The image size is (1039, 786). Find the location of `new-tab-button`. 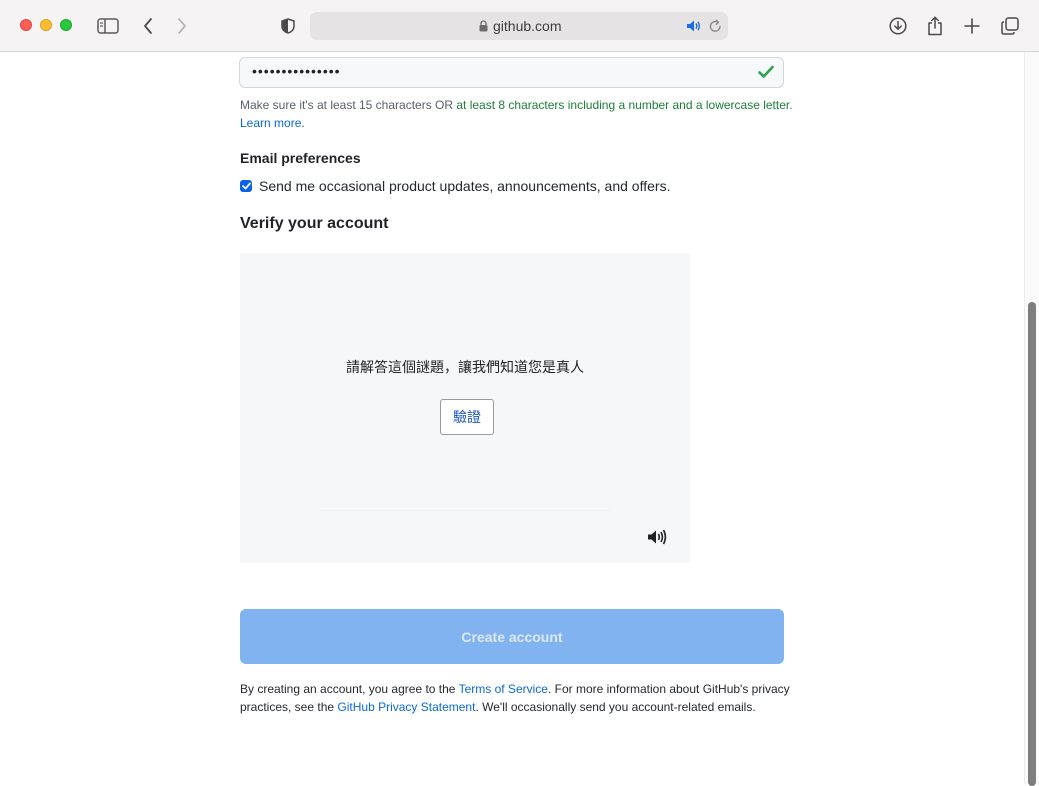

new-tab-button is located at coordinates (972, 26).